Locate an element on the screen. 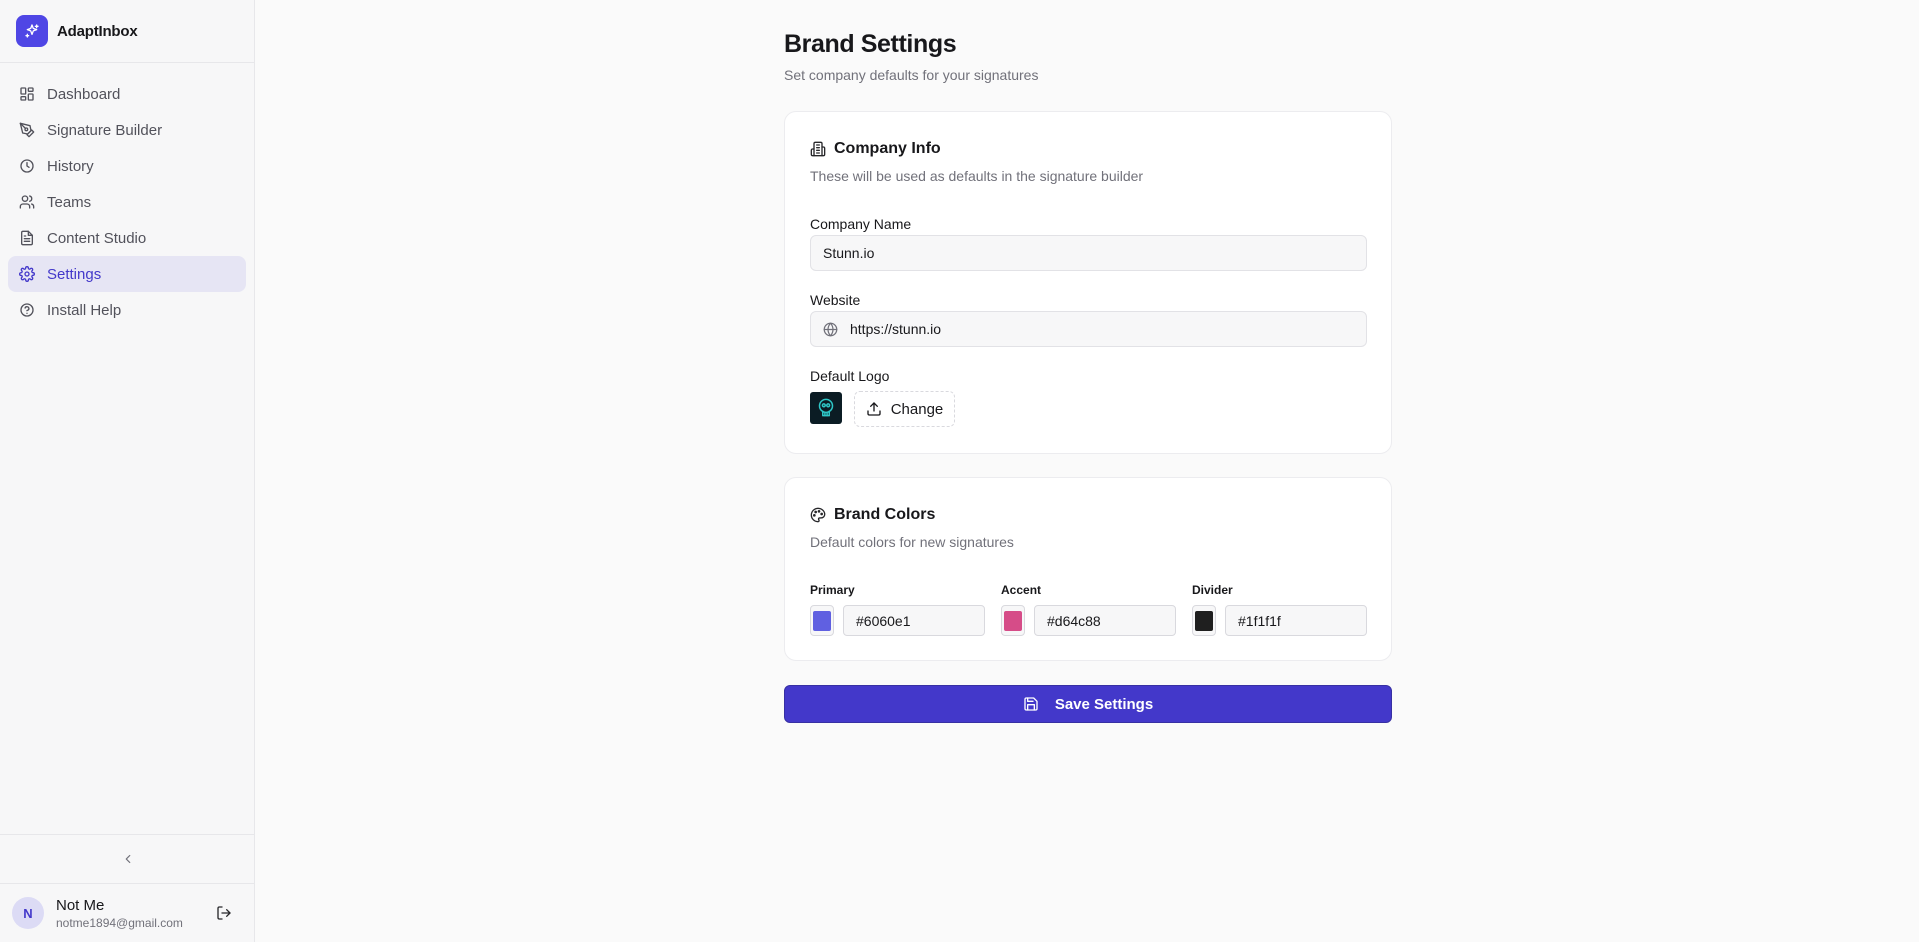 This screenshot has height=942, width=1919. sidebar-item-label: Teams is located at coordinates (69, 202).